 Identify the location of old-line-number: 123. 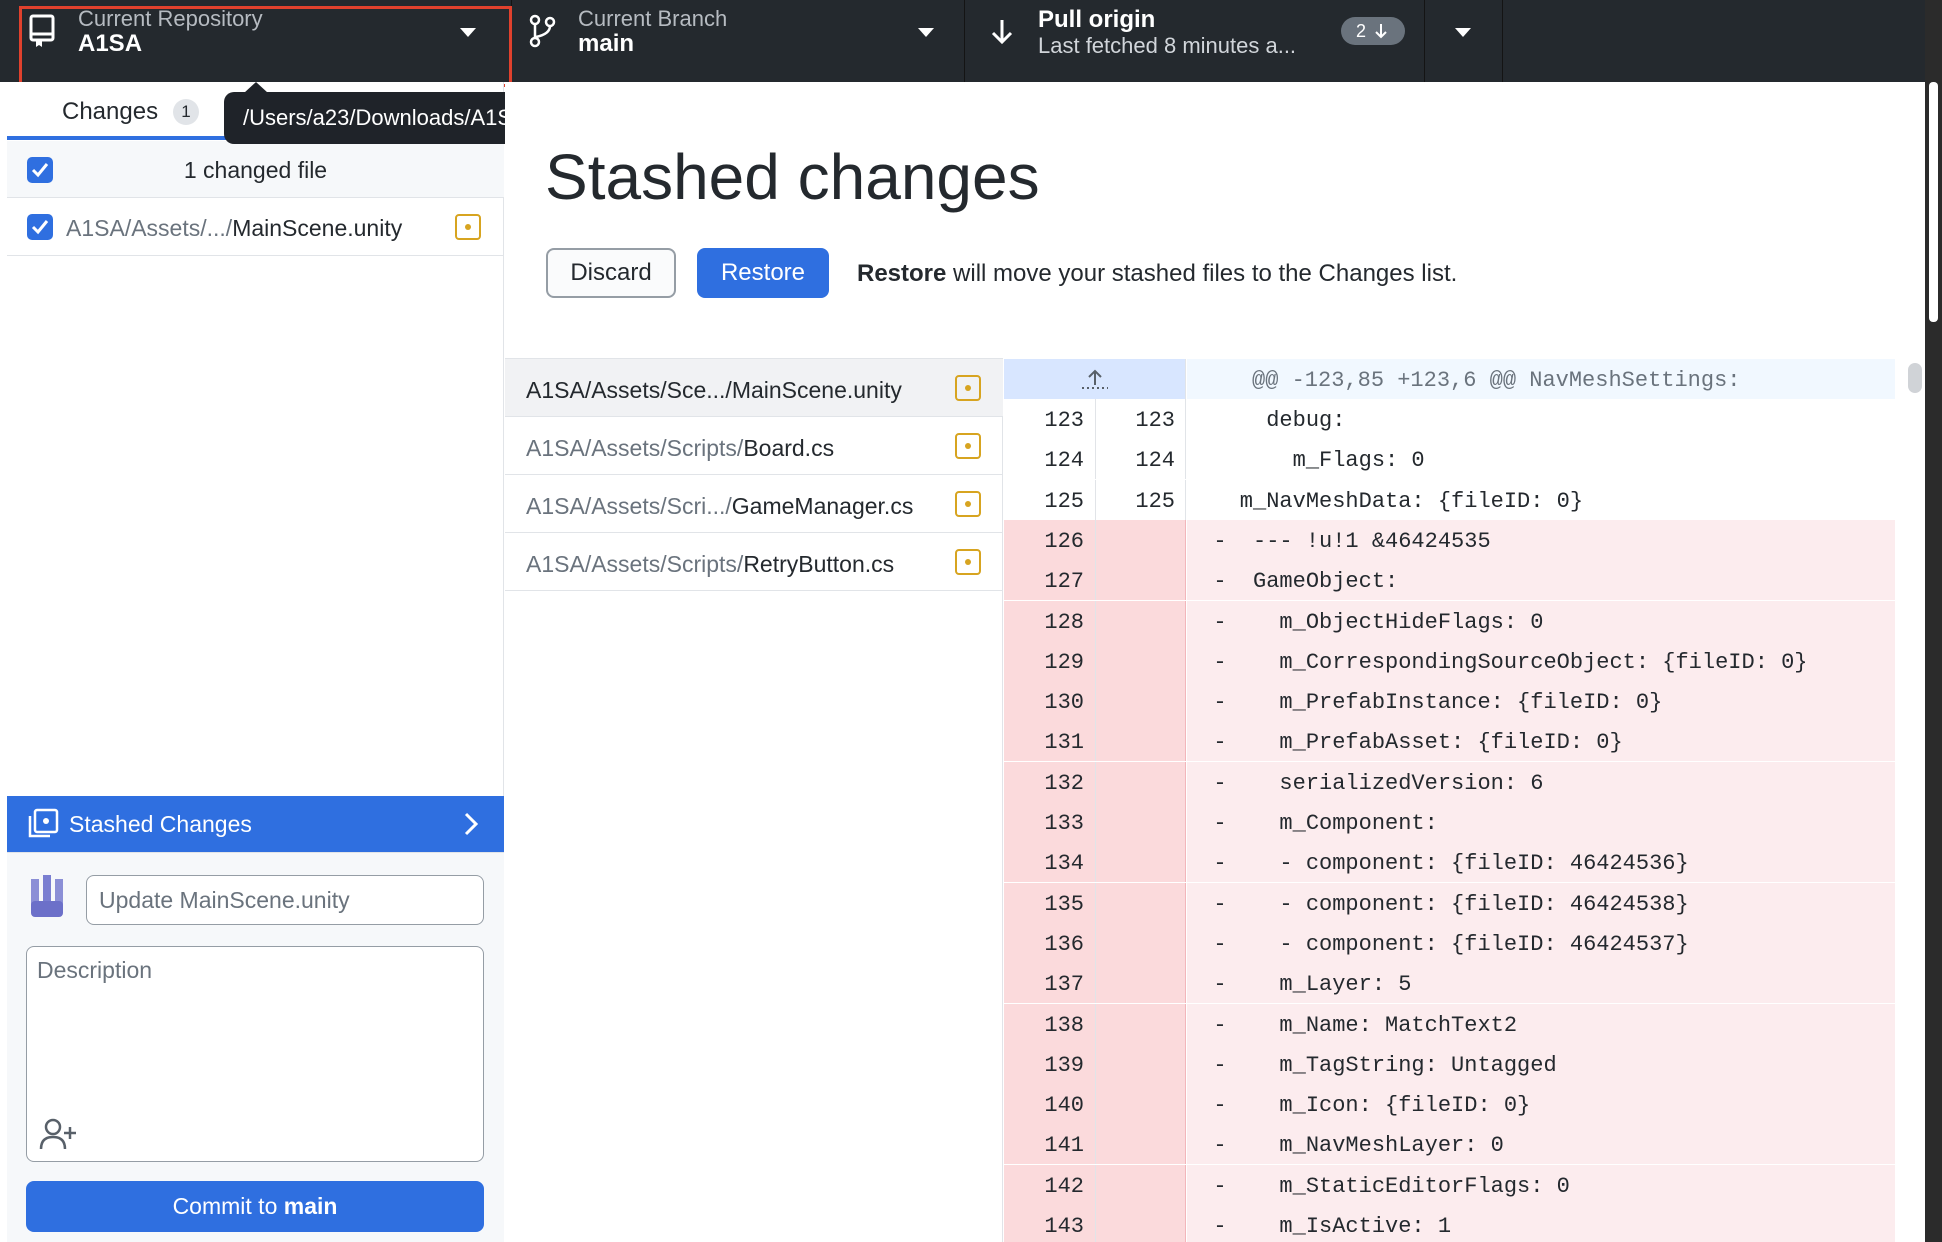
(1064, 420).